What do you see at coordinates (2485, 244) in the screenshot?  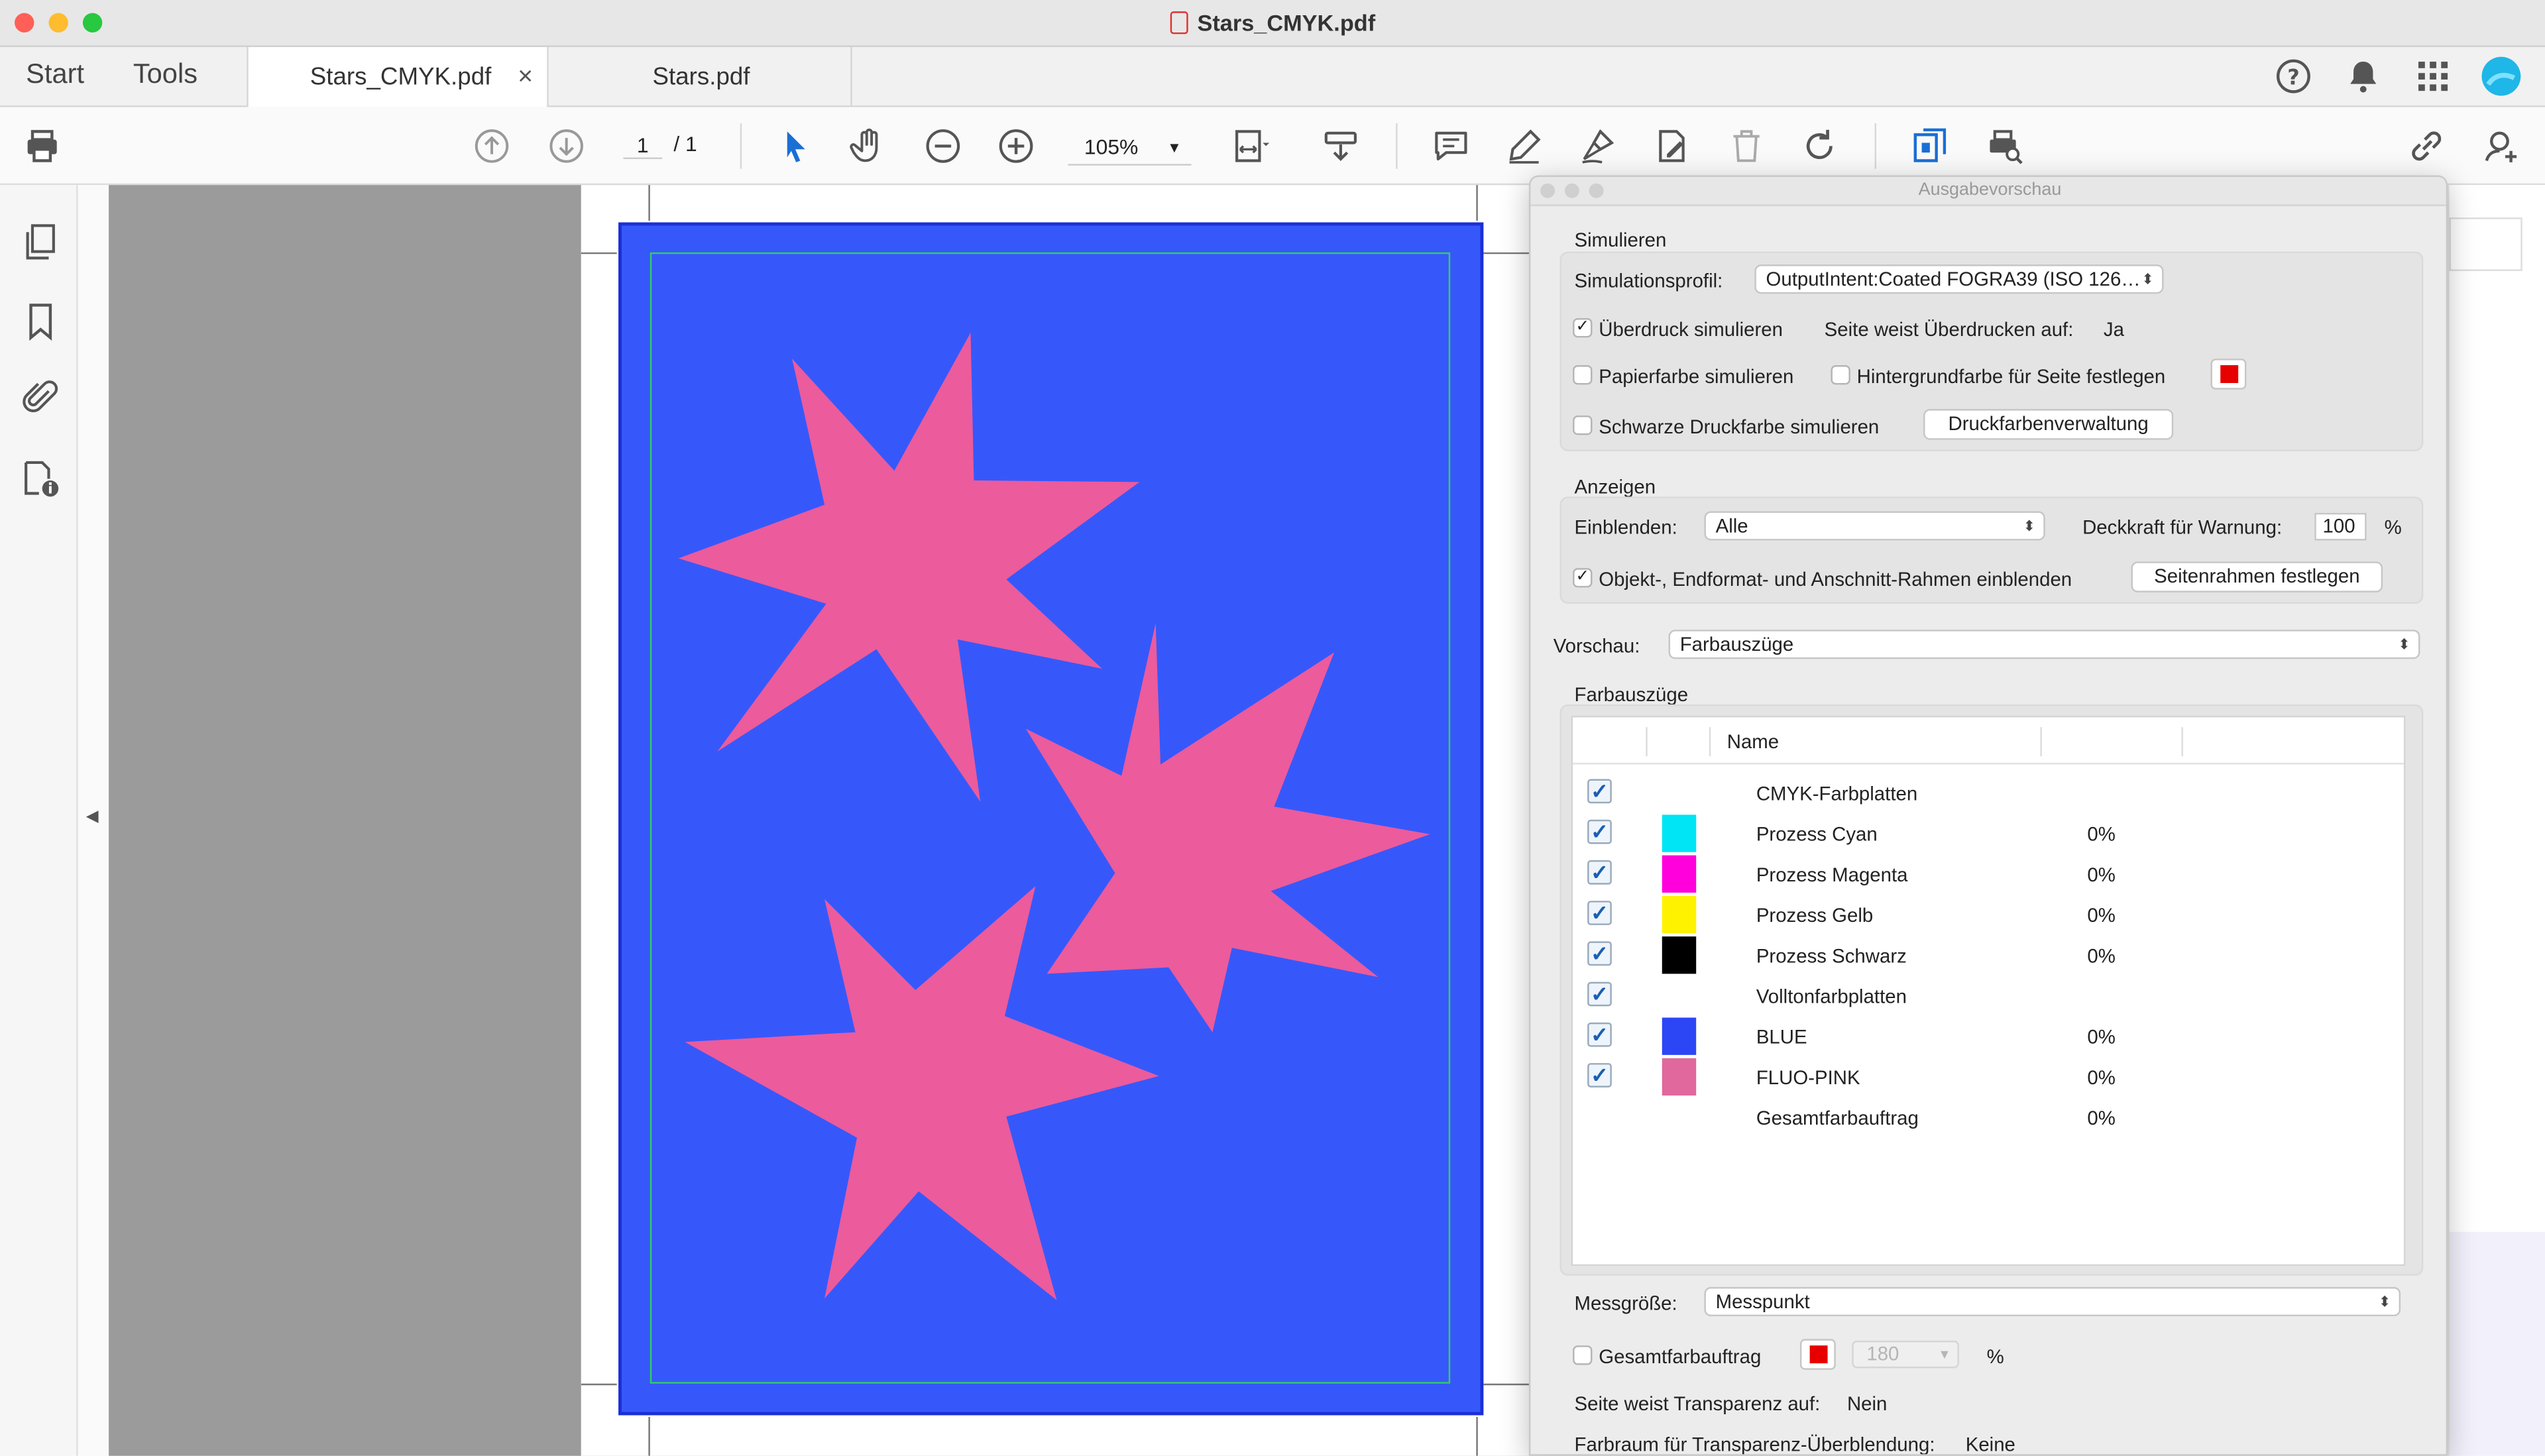 I see `right-pane-input` at bounding box center [2485, 244].